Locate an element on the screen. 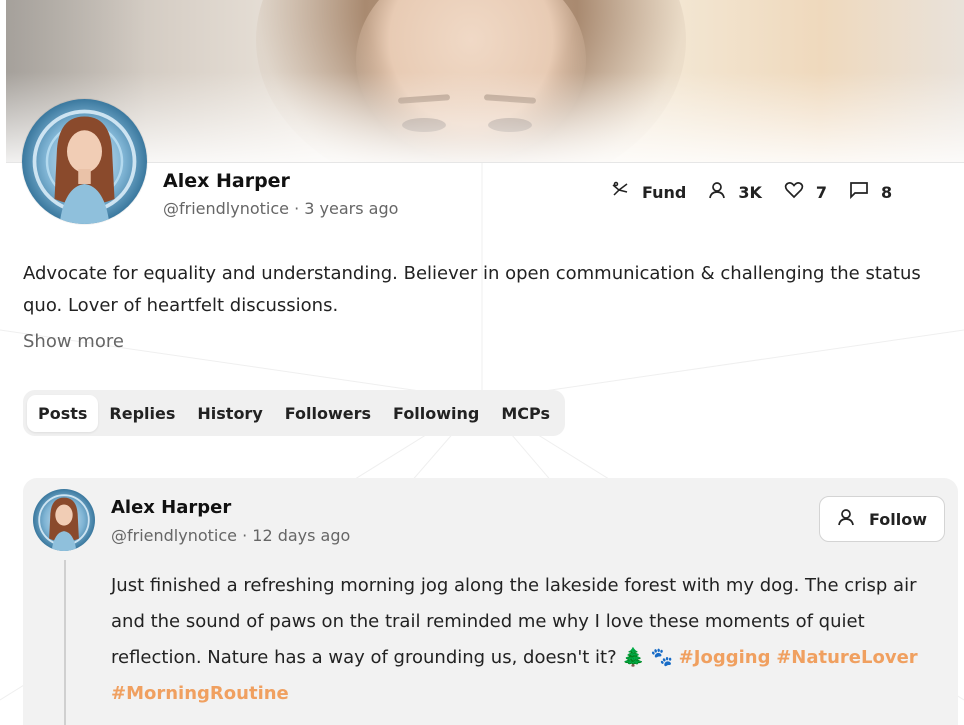 This screenshot has width=964, height=725. fund-button: Fund is located at coordinates (648, 192).